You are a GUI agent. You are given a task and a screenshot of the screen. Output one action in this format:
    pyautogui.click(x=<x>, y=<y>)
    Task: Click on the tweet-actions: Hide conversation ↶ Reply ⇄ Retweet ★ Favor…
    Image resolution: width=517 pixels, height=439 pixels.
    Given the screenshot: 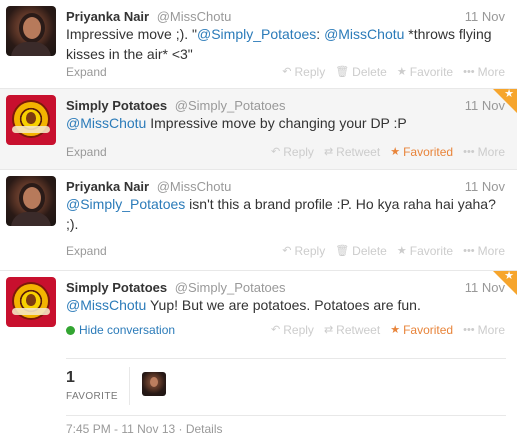 What is the action you would take?
    pyautogui.click(x=285, y=330)
    